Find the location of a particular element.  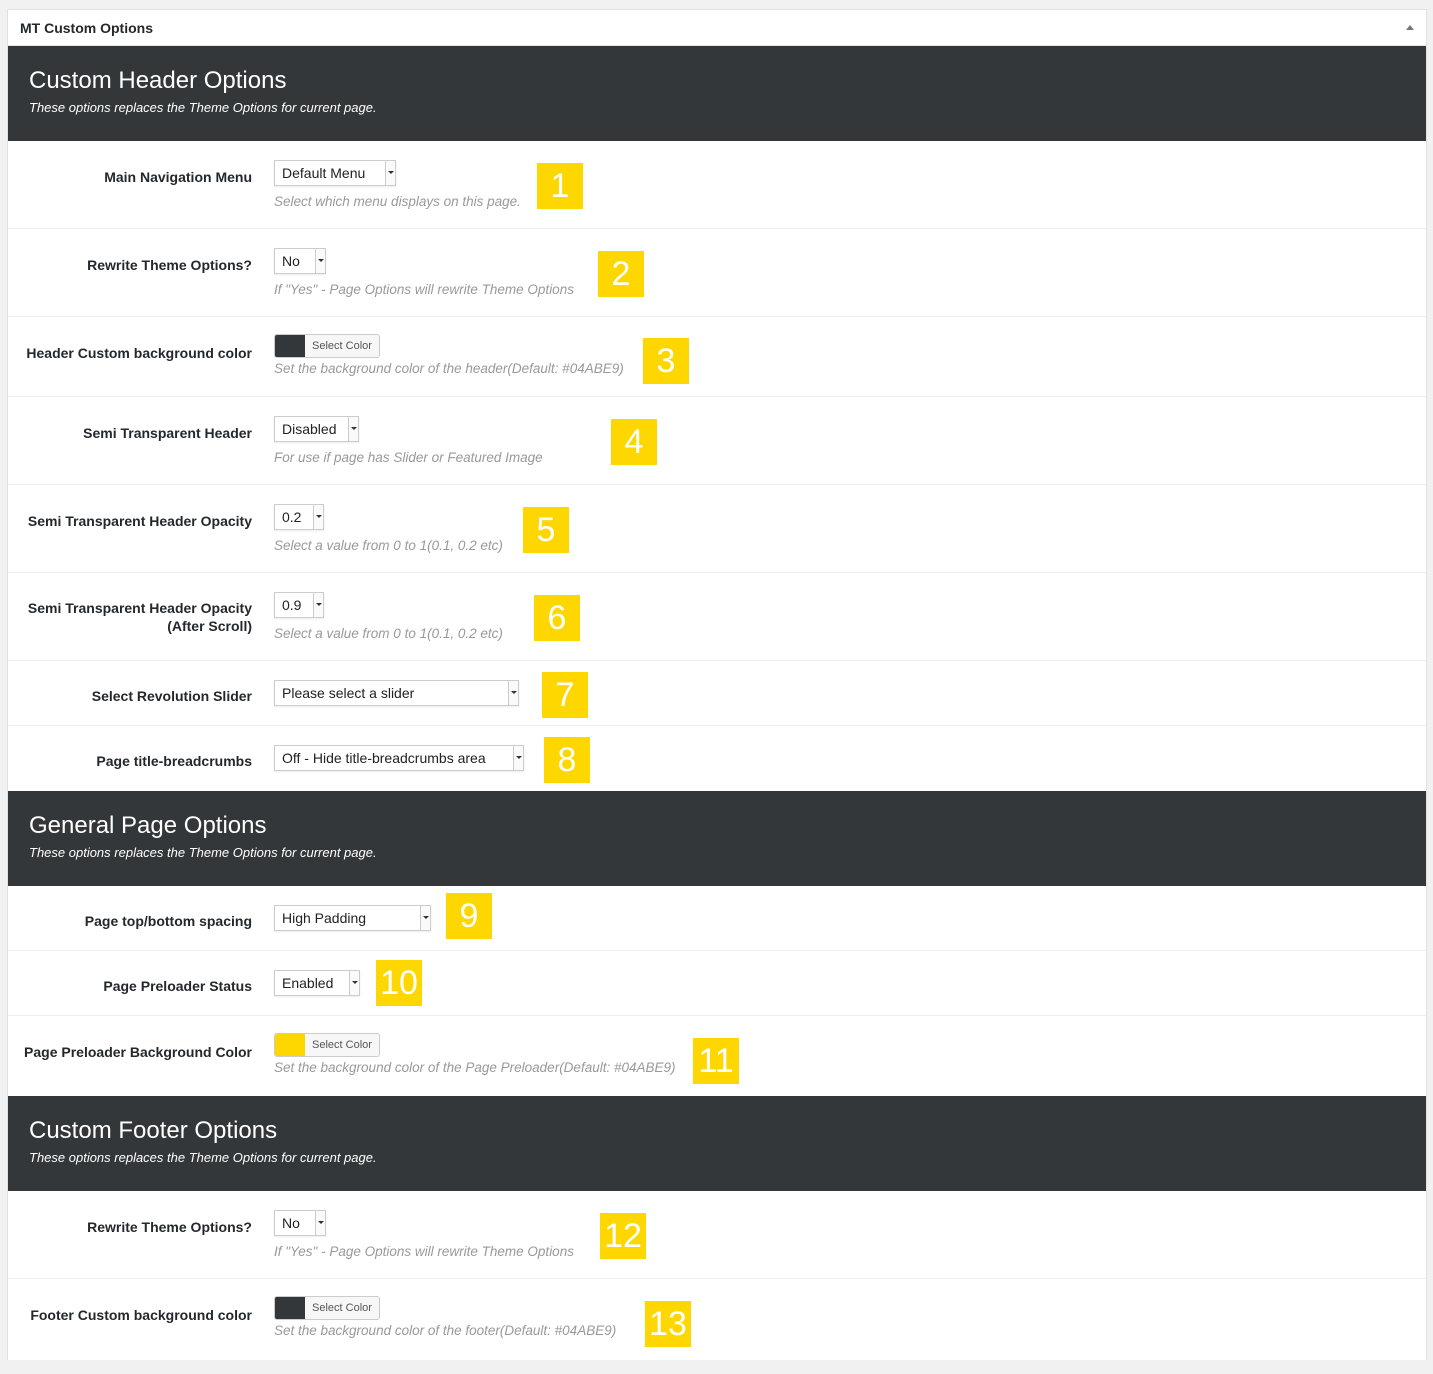

annotation-badge: 3 is located at coordinates (666, 361).